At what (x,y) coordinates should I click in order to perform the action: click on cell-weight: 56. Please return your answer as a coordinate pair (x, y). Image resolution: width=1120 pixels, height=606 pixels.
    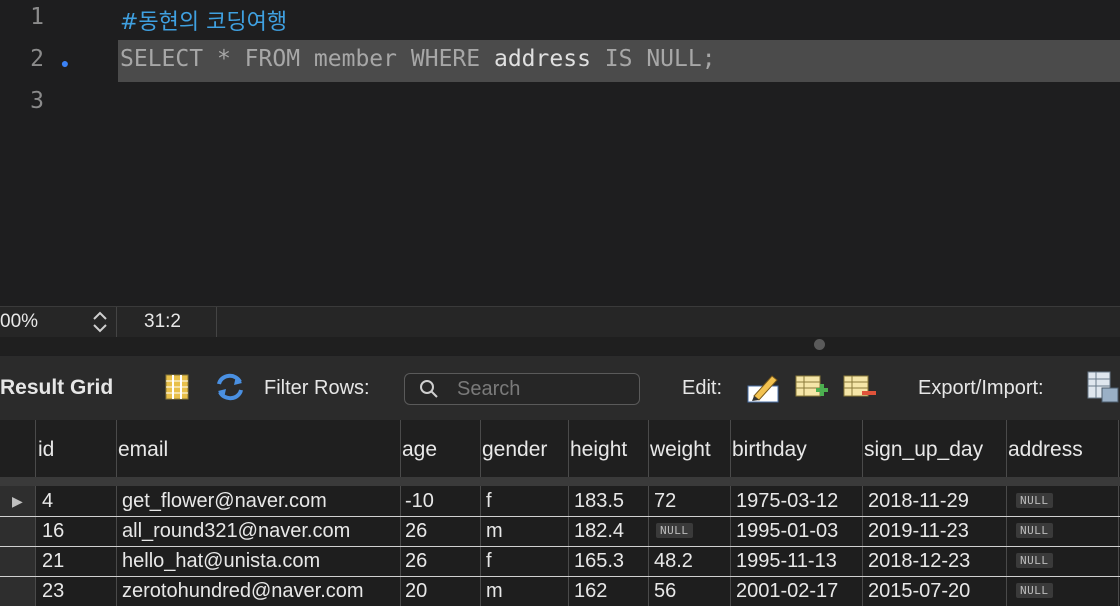
    Looking at the image, I should click on (665, 591).